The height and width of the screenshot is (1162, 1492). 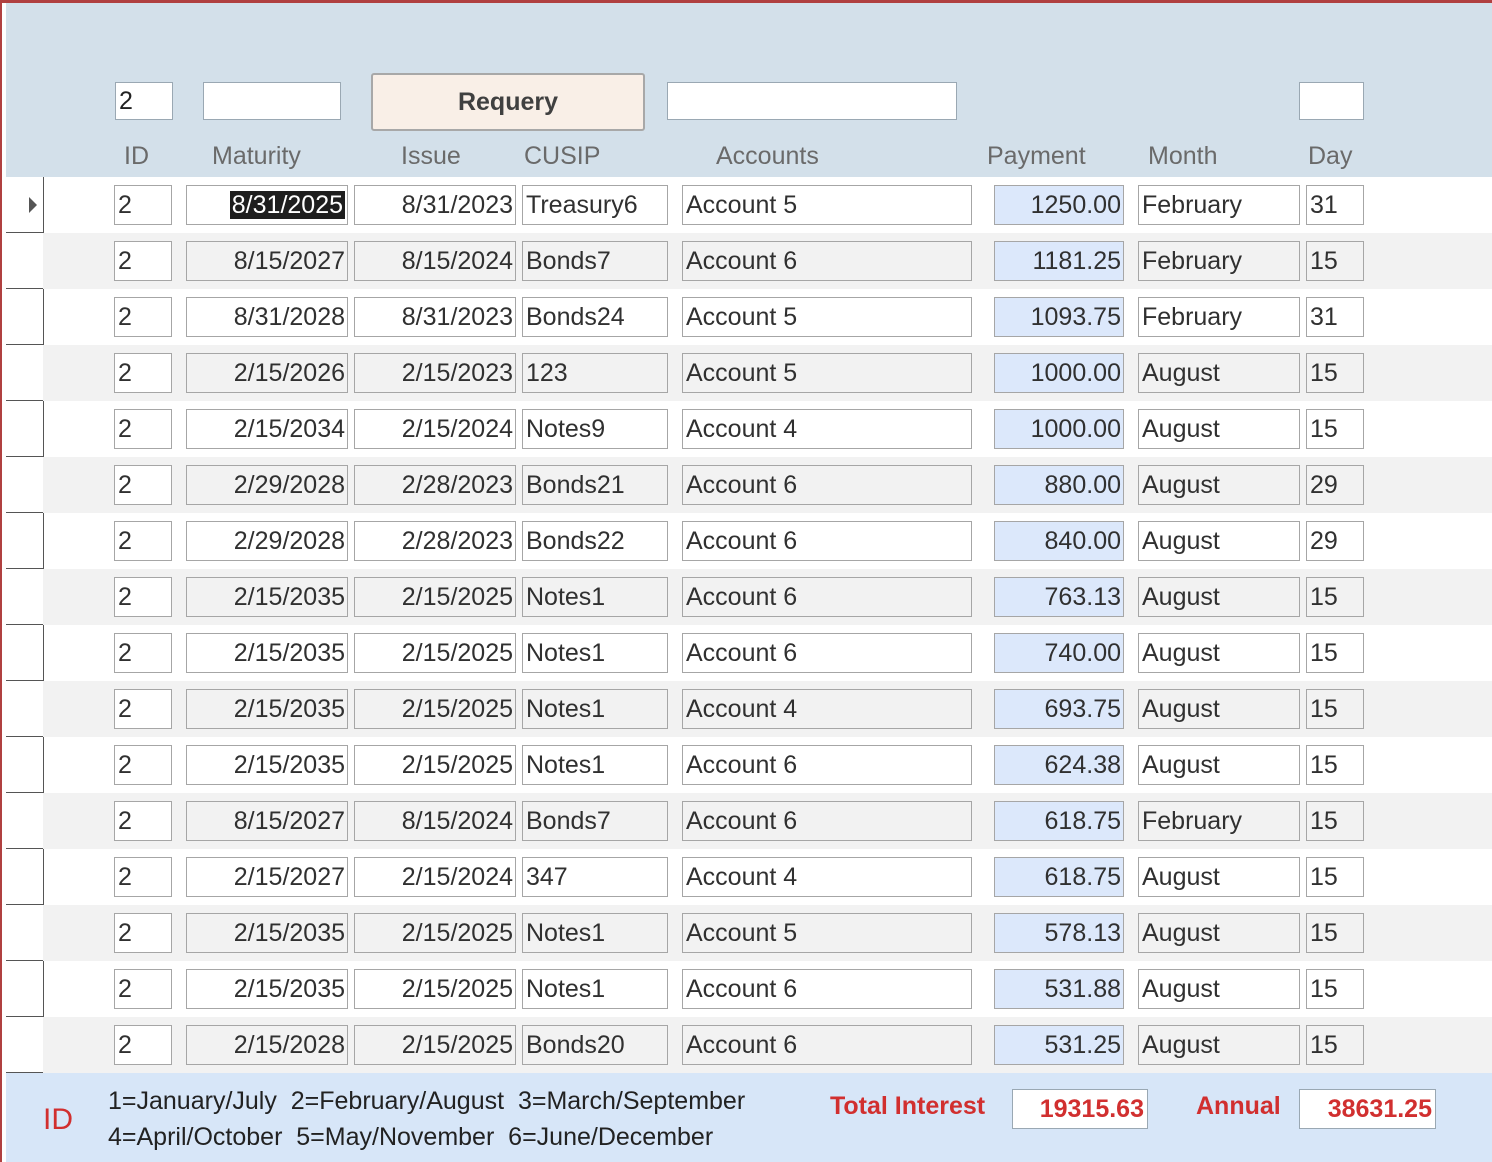 What do you see at coordinates (1059, 653) in the screenshot?
I see `payment-field: 740.00` at bounding box center [1059, 653].